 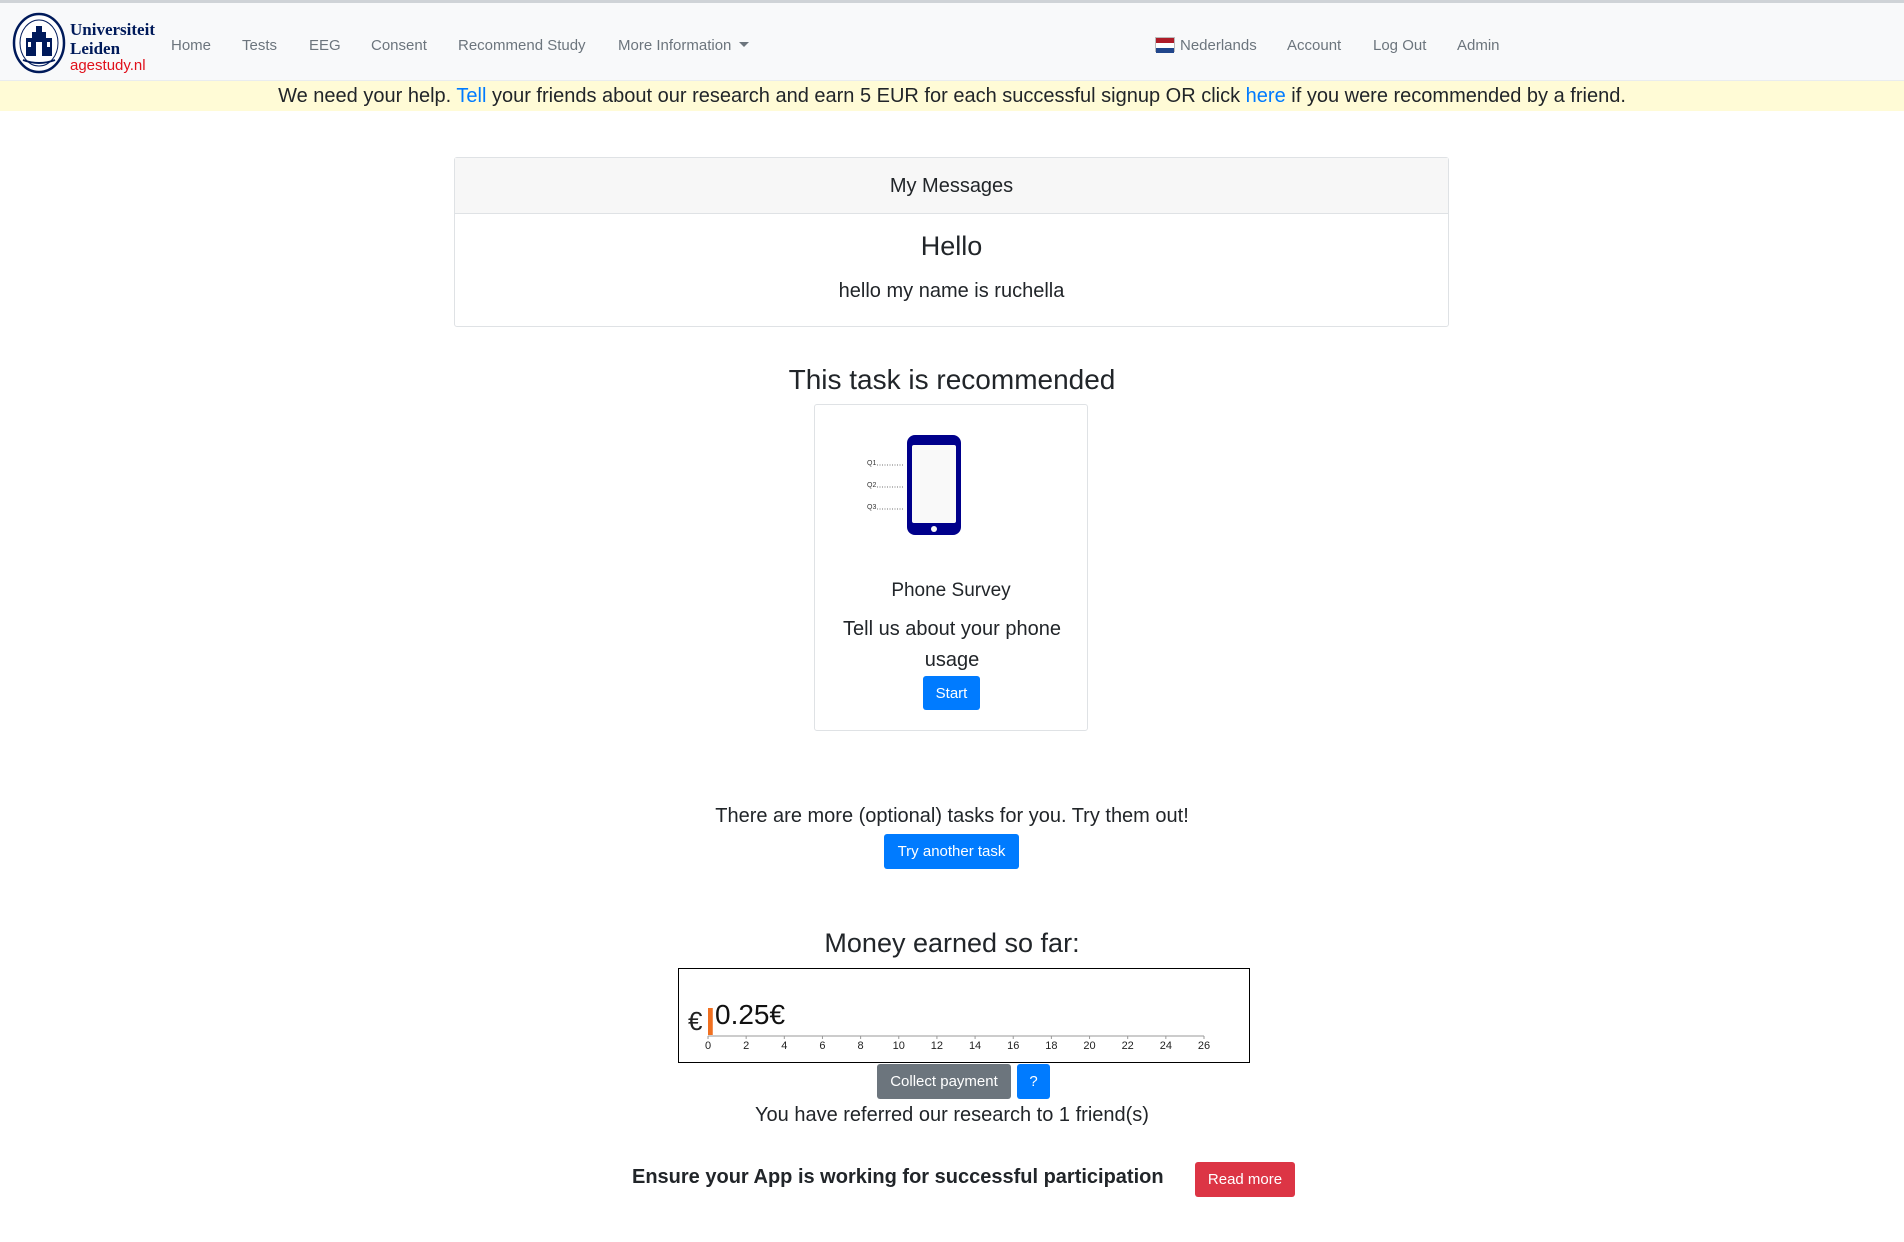 What do you see at coordinates (899, 1046) in the screenshot?
I see `tick-label-5: 10` at bounding box center [899, 1046].